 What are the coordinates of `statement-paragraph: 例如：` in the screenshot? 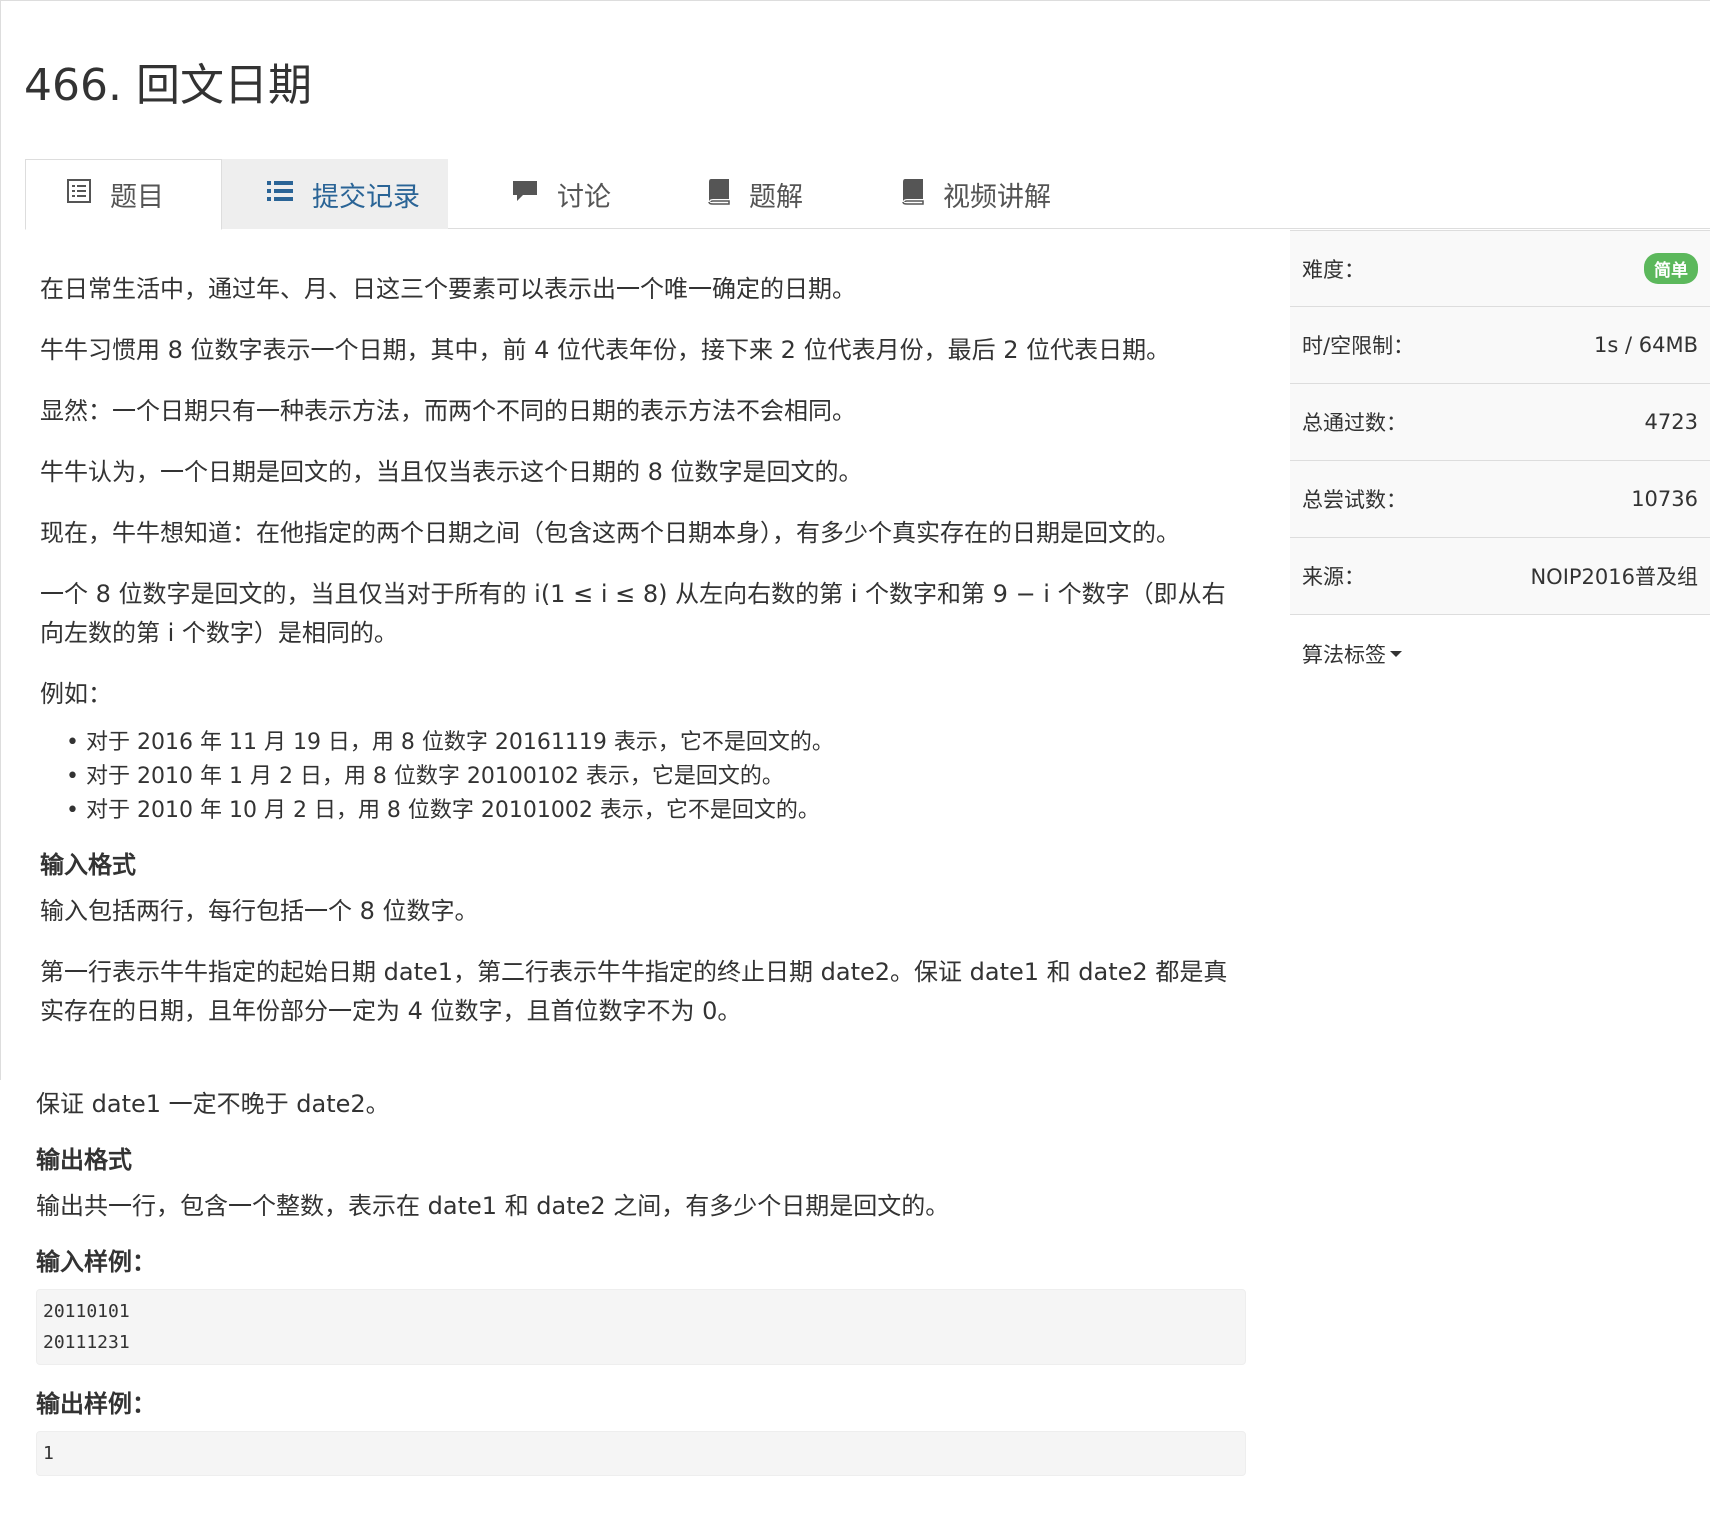 It's located at (76, 694).